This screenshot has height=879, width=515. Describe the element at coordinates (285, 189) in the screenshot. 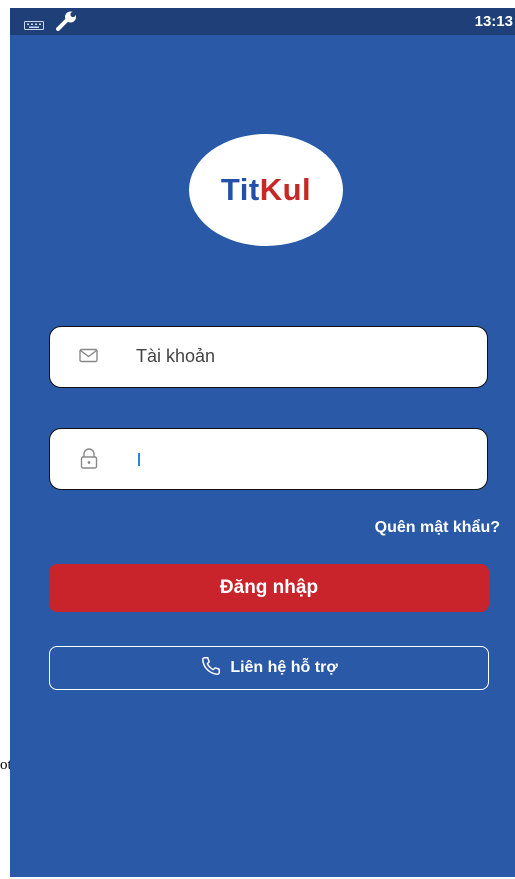

I see `logo-text-part2: Kul` at that location.